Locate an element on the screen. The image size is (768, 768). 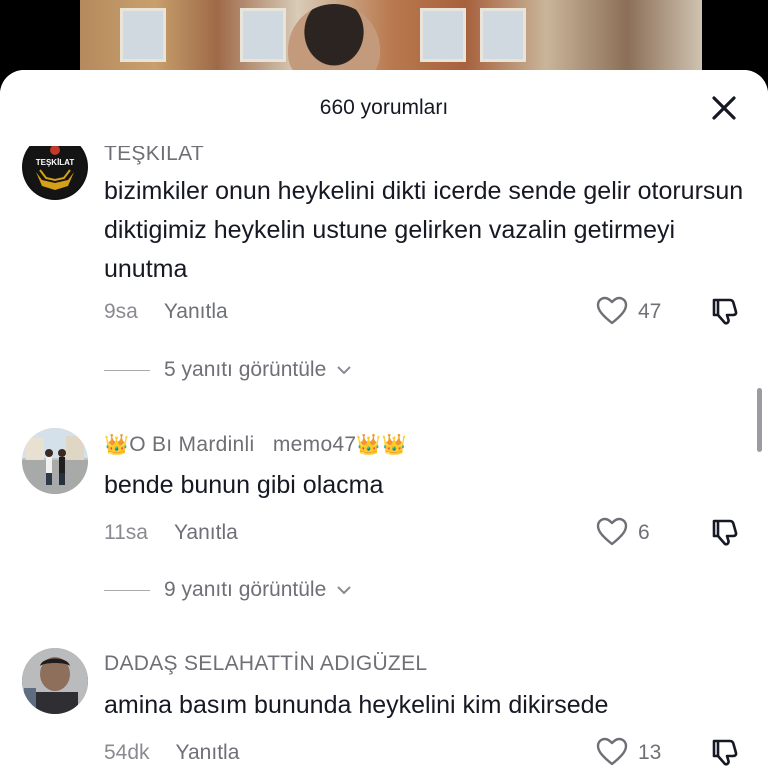
comment-time: 9sa is located at coordinates (121, 311).